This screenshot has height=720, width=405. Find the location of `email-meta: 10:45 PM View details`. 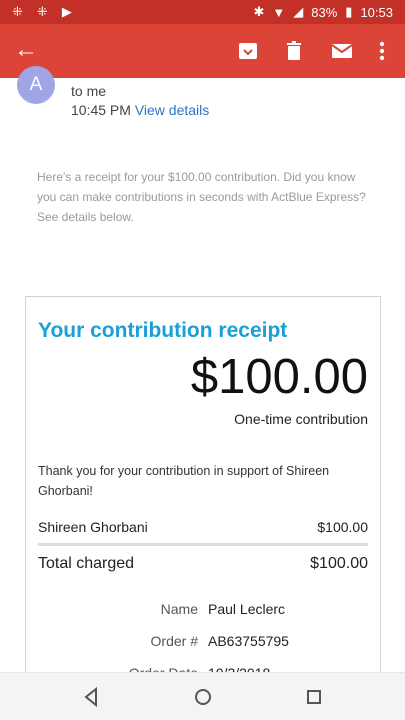

email-meta: 10:45 PM View details is located at coordinates (140, 110).